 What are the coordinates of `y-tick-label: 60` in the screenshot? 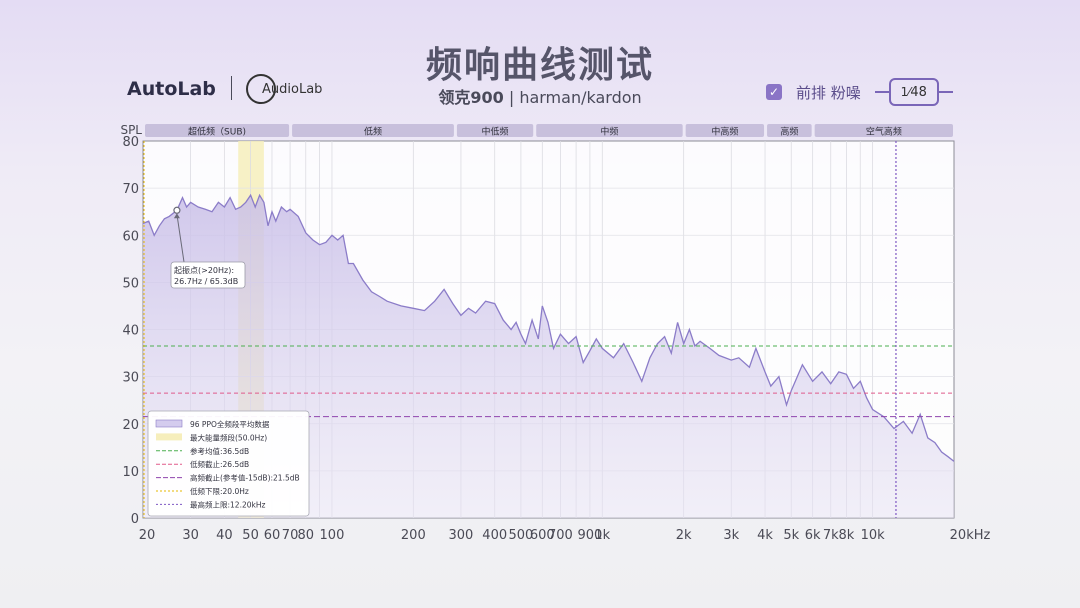 It's located at (130, 236).